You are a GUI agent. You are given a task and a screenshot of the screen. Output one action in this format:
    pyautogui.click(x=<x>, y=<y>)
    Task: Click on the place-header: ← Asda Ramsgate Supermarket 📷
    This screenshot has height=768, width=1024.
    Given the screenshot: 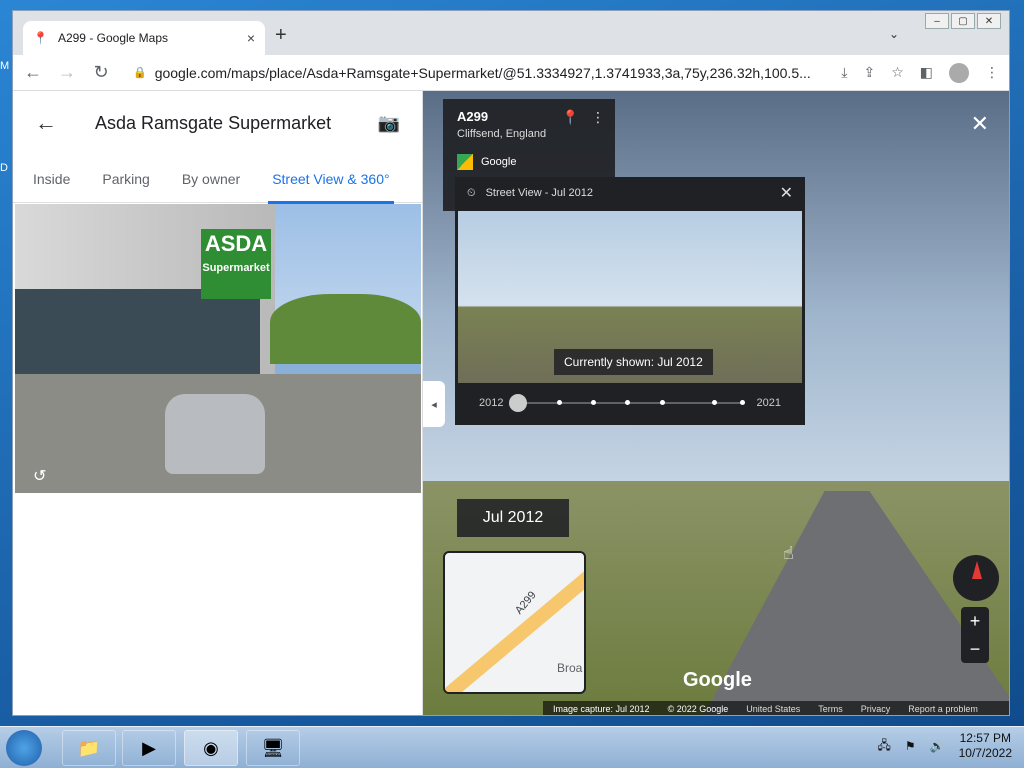 What is the action you would take?
    pyautogui.click(x=217, y=123)
    